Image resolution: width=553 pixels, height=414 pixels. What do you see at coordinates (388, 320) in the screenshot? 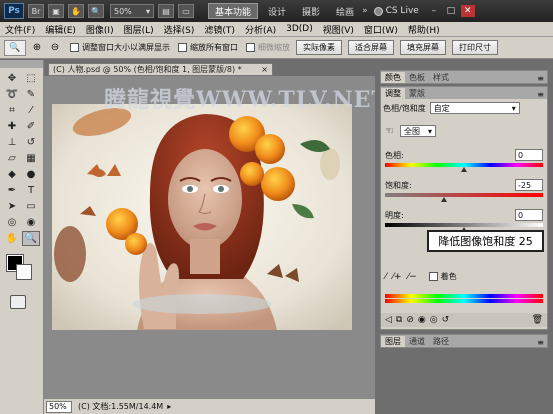
I see `back-icon: ◁` at bounding box center [388, 320].